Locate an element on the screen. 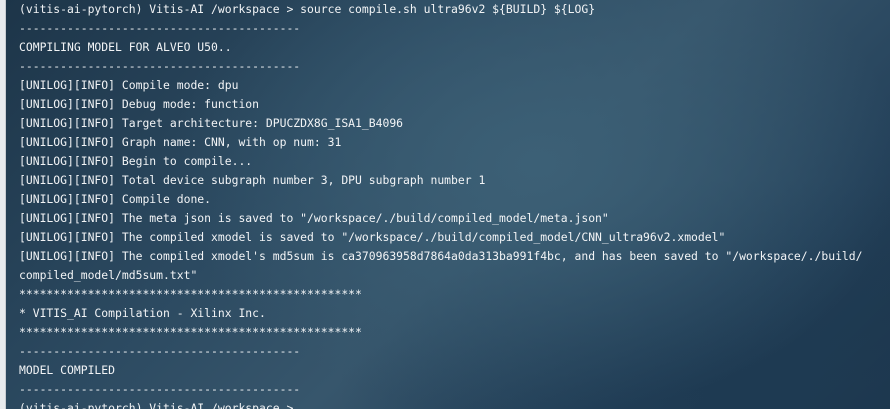  terminal-log-line: [UNILOG][INFO] Compile mode: dpu is located at coordinates (129, 85).